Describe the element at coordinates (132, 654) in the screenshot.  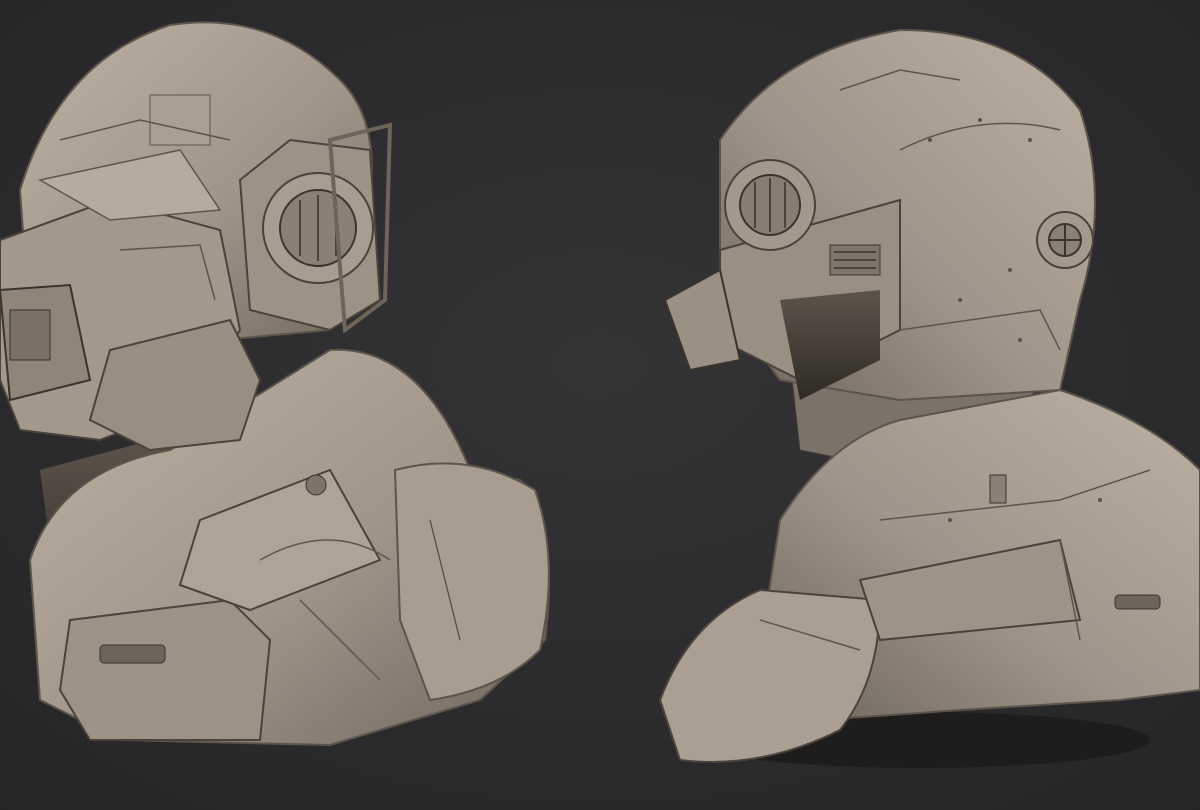
I see `left-chest-vent` at that location.